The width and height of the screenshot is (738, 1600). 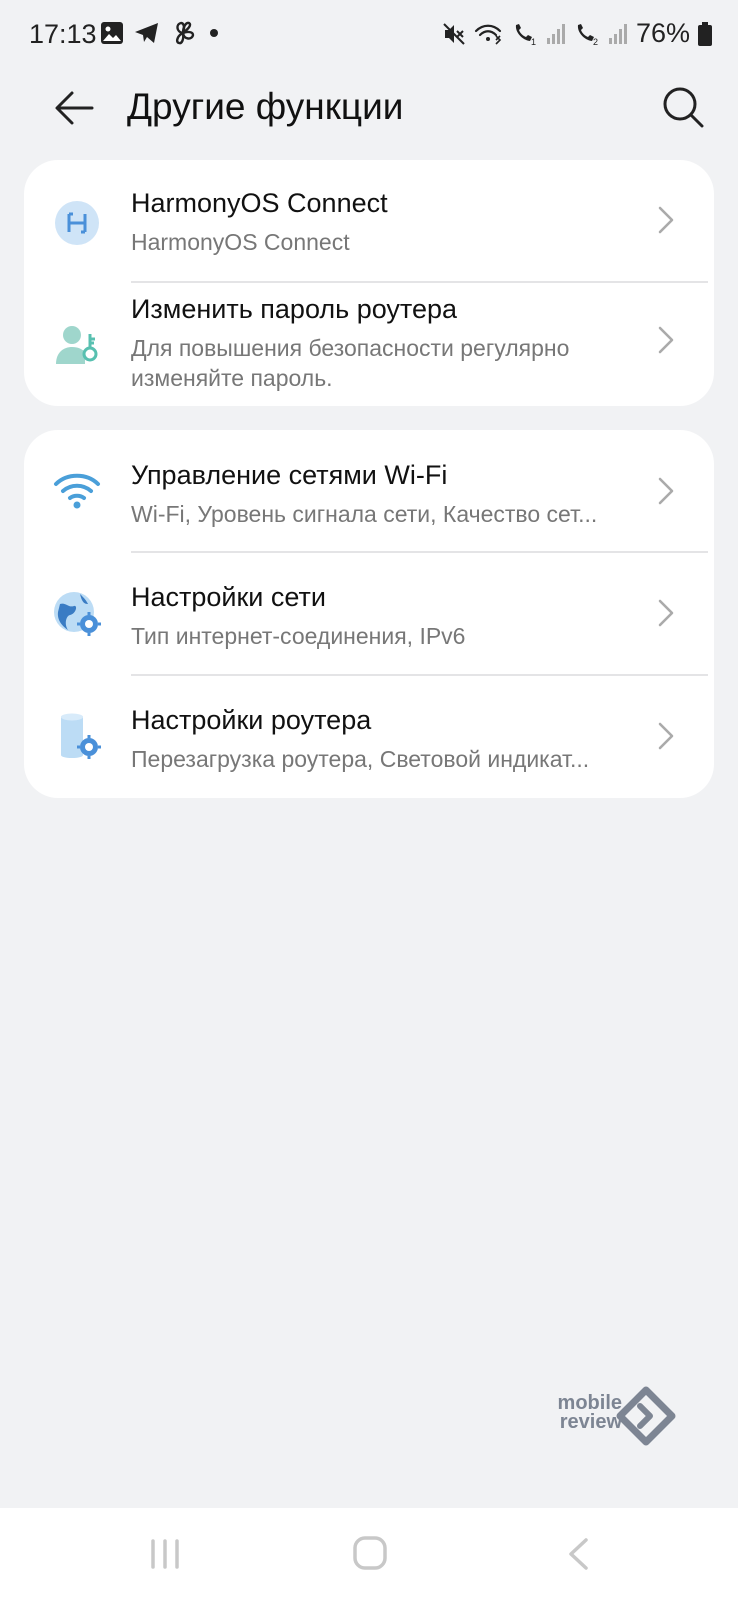 What do you see at coordinates (454, 33) in the screenshot?
I see `mute-icon` at bounding box center [454, 33].